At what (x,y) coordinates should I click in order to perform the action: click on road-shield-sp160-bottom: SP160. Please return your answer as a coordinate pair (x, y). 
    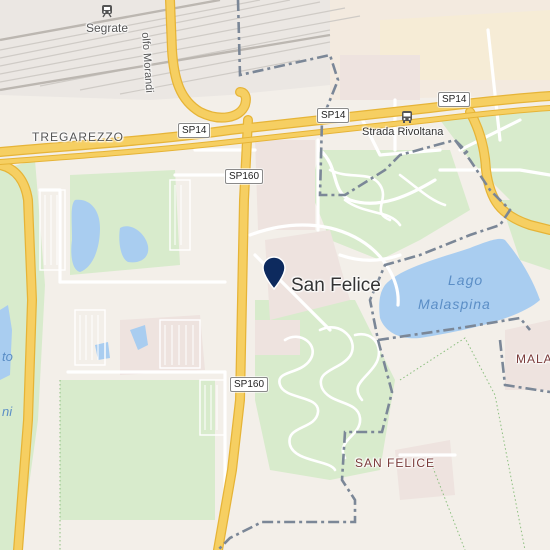
    Looking at the image, I should click on (249, 384).